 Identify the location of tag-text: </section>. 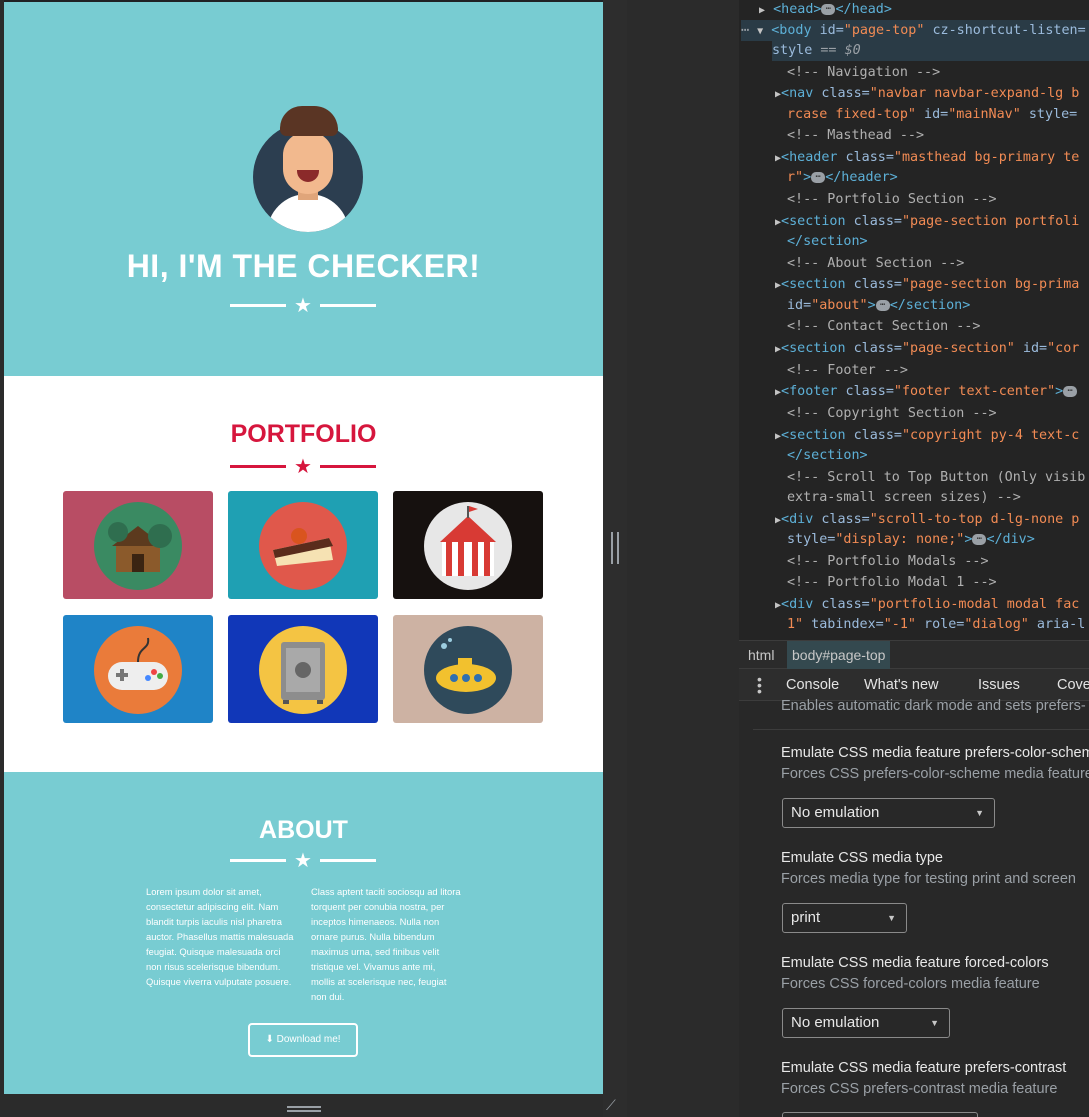
(827, 241).